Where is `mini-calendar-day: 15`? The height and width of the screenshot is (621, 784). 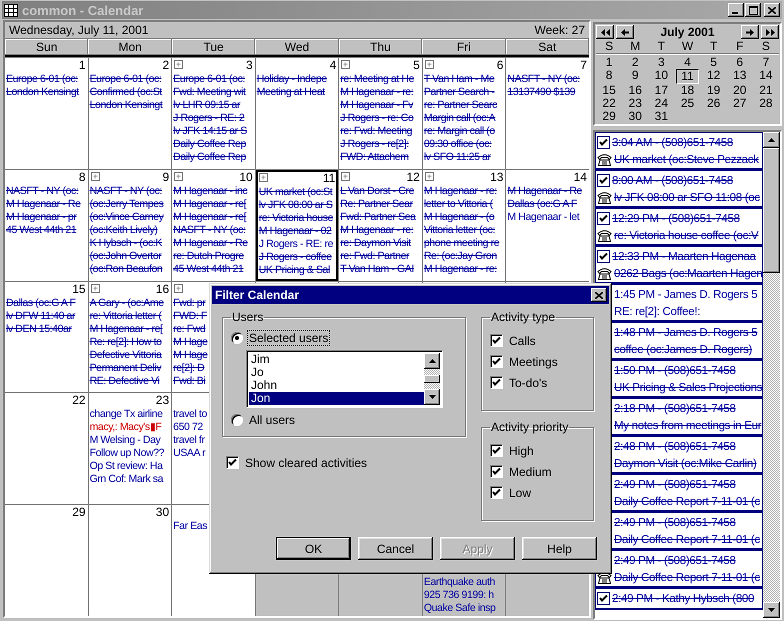 mini-calendar-day: 15 is located at coordinates (609, 90).